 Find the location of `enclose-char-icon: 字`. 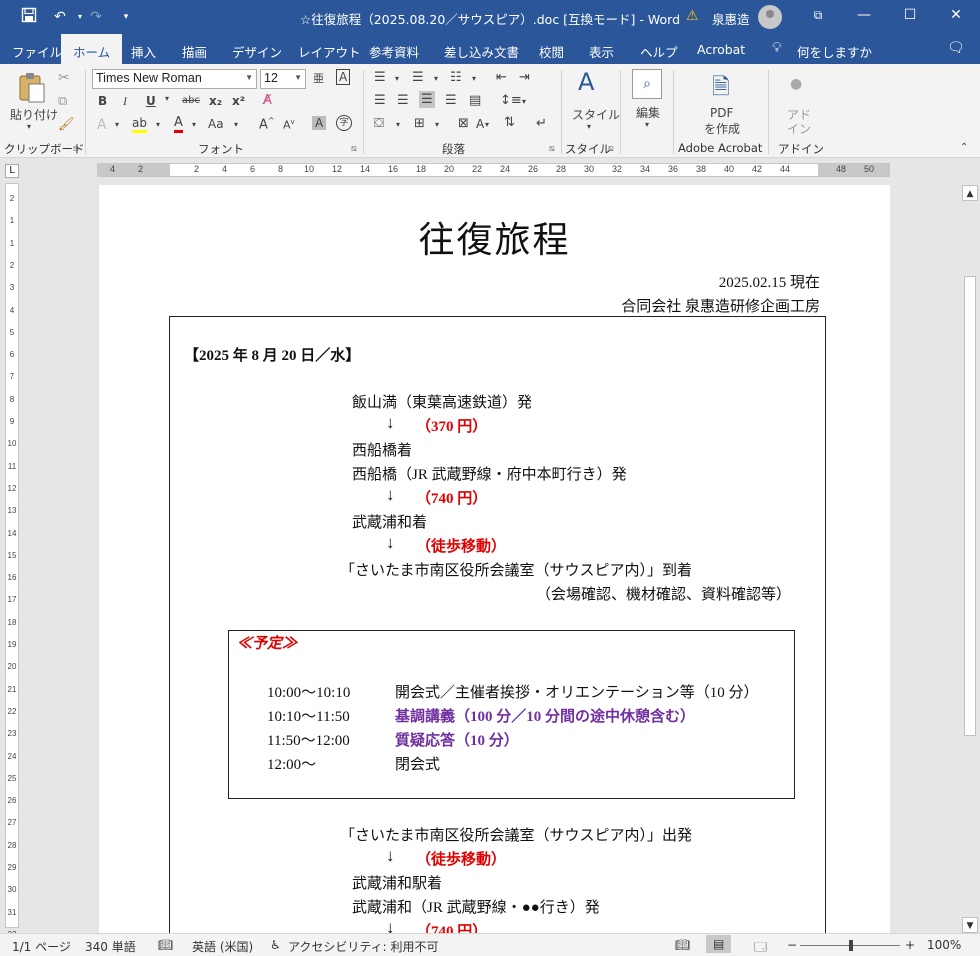

enclose-char-icon: 字 is located at coordinates (344, 123).